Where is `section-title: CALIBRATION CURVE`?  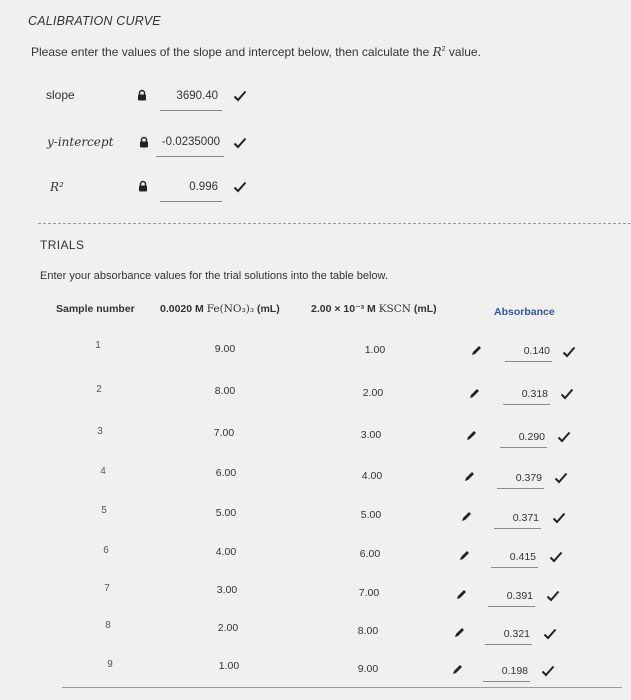
section-title: CALIBRATION CURVE is located at coordinates (94, 21).